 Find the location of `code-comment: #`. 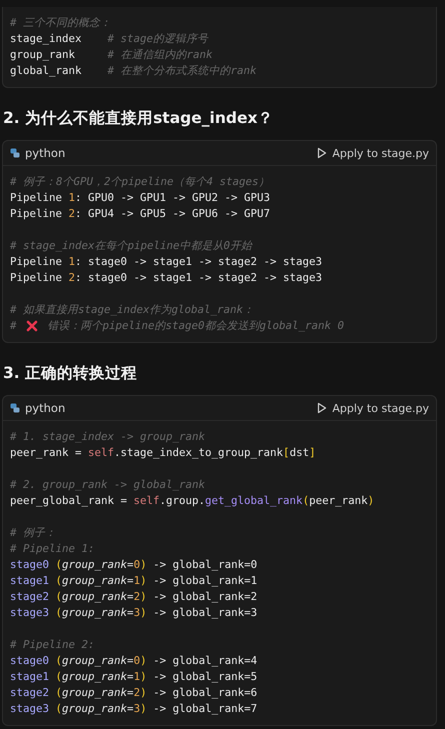

code-comment: # is located at coordinates (14, 326).